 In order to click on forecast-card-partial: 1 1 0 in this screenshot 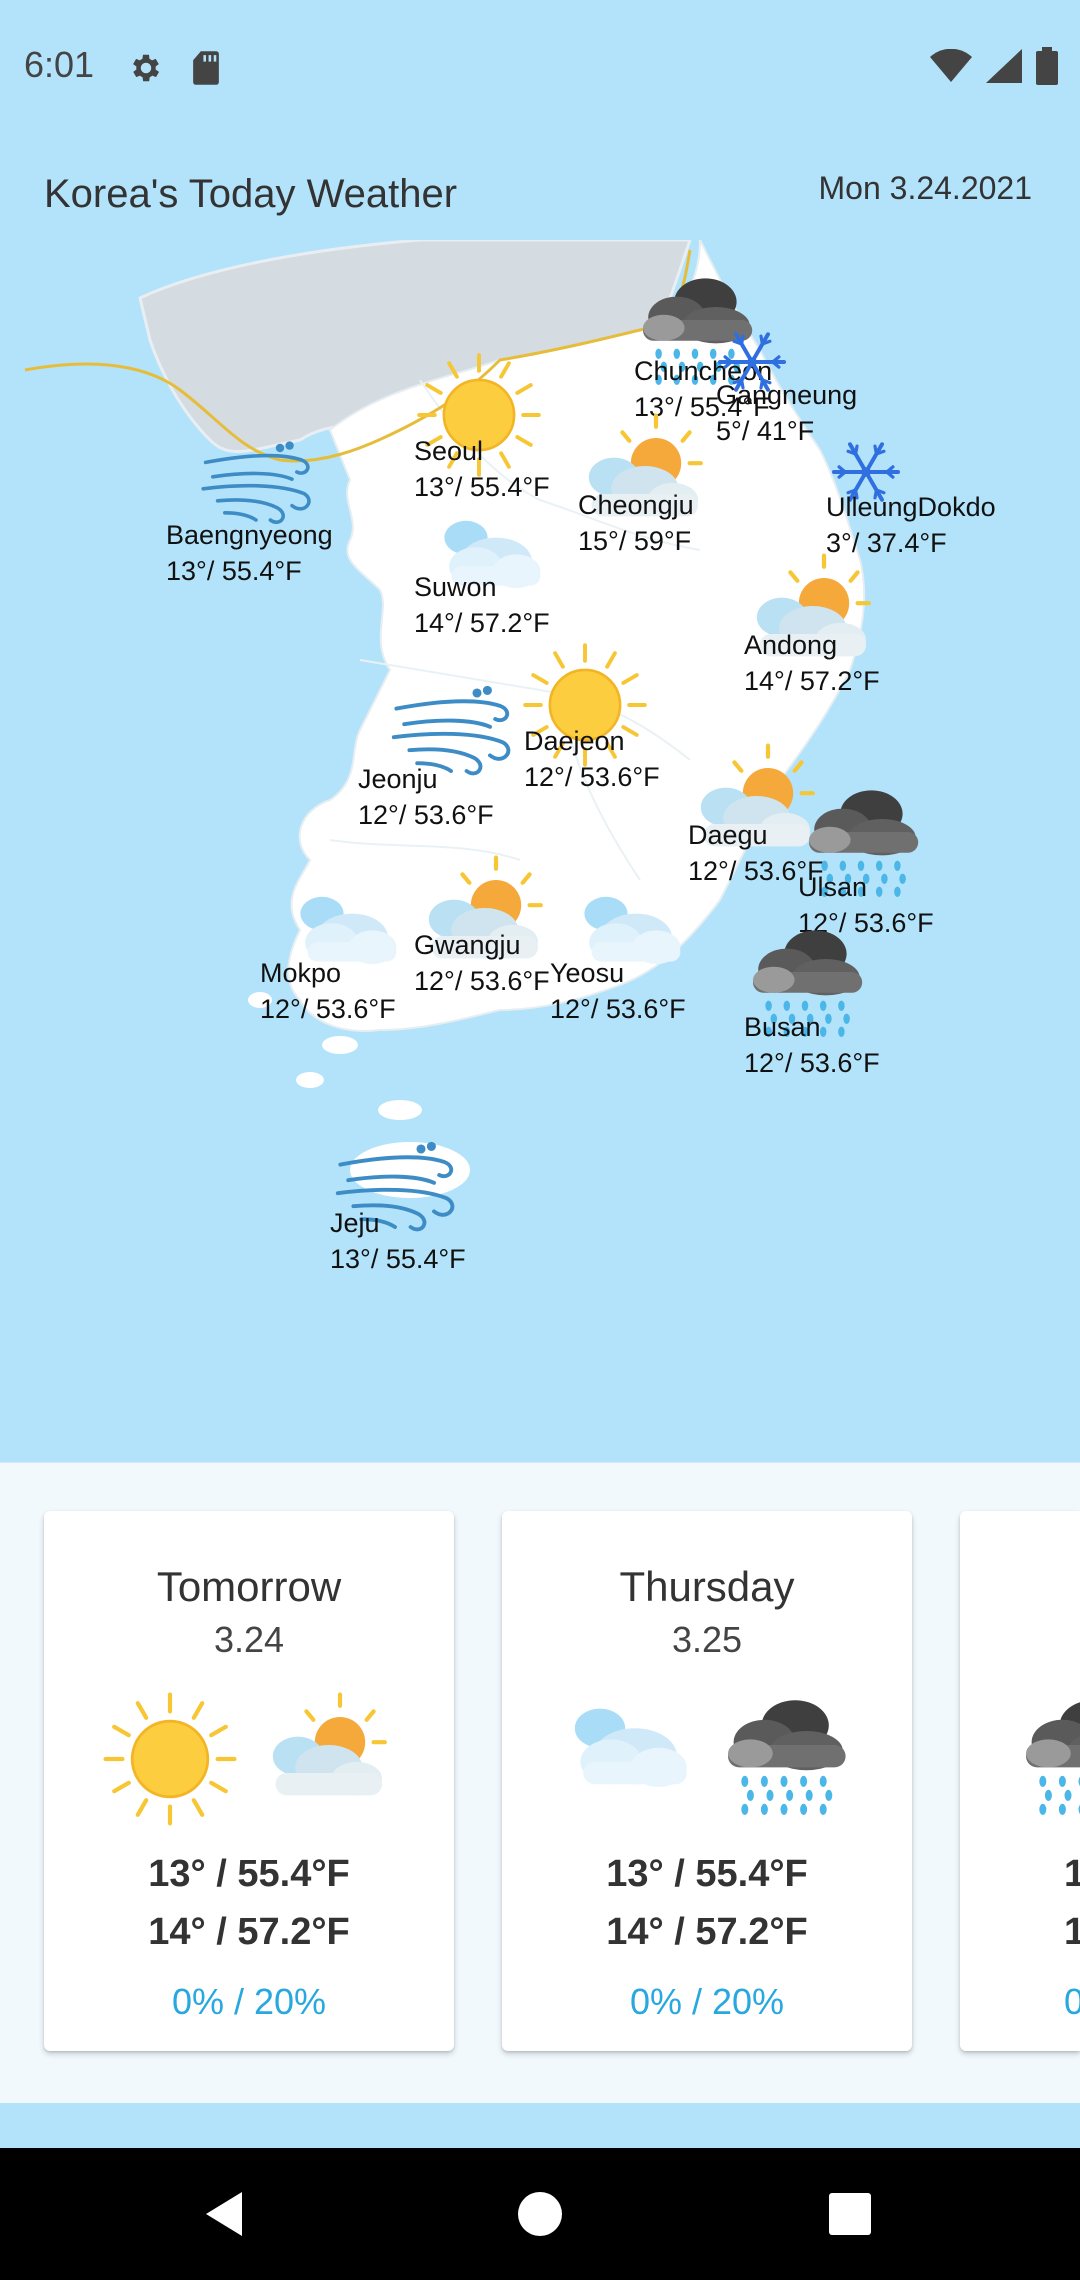, I will do `click(1020, 1781)`.